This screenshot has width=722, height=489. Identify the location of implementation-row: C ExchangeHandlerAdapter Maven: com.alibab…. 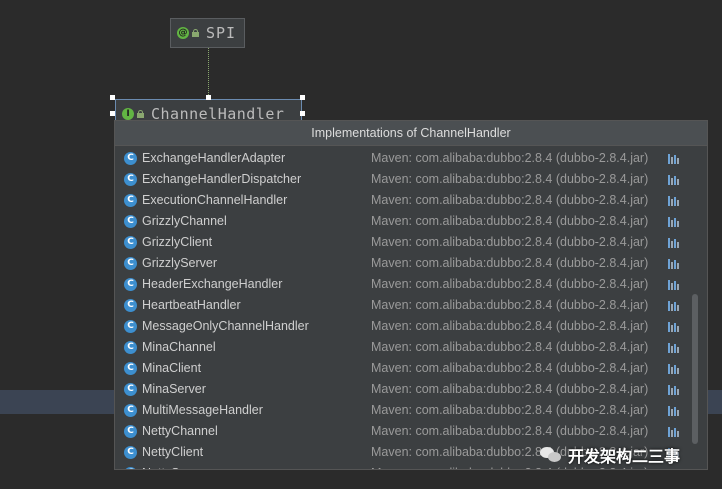
(411, 158).